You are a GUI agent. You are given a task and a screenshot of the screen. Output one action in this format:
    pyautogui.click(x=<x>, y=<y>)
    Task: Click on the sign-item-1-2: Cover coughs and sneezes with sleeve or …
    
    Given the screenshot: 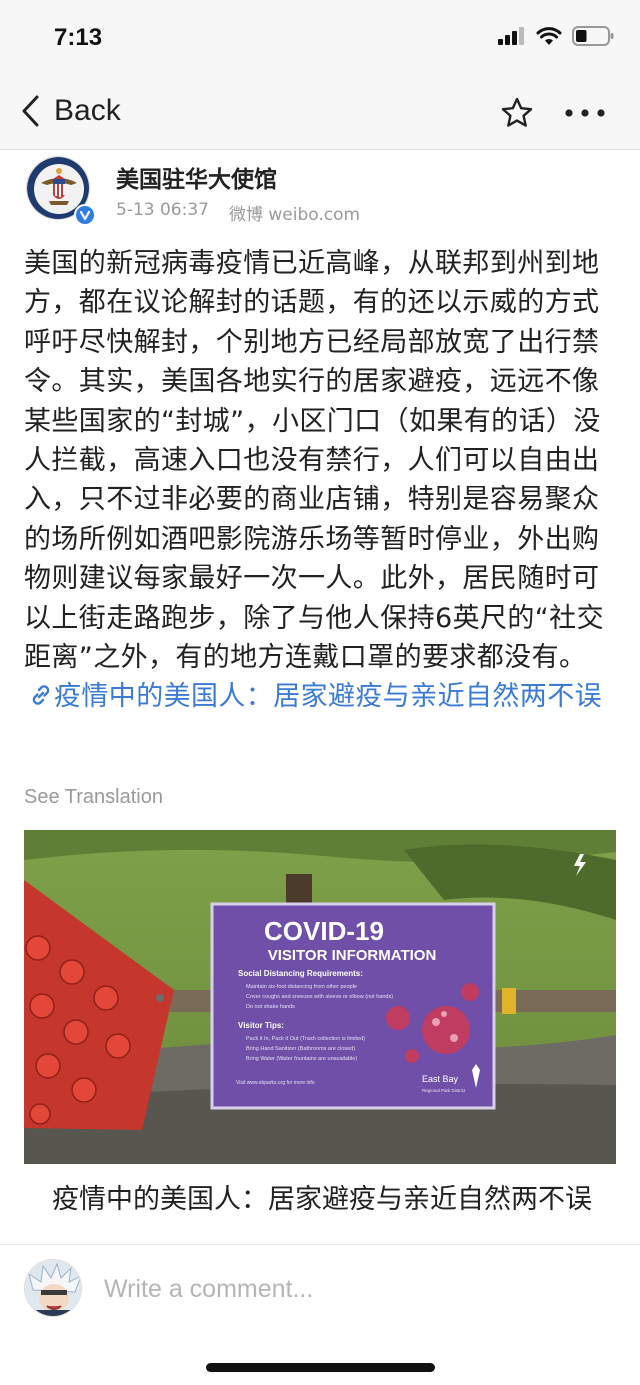 What is the action you would take?
    pyautogui.click(x=319, y=997)
    